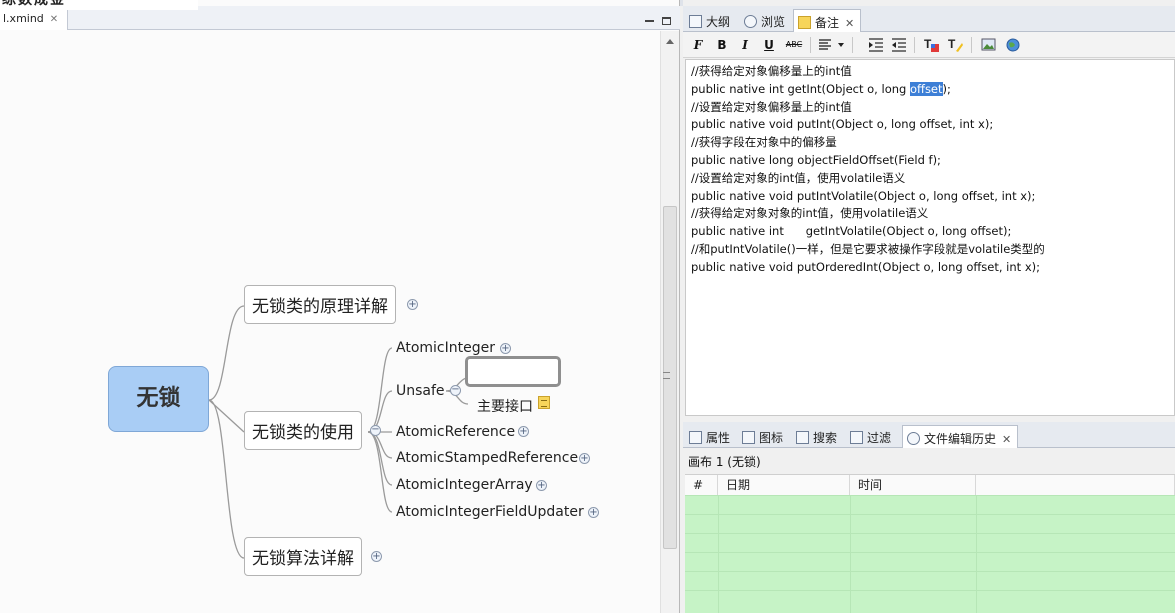 The height and width of the screenshot is (613, 1175). I want to click on notes-format-toolbar: F B I U ABC T T, so click(929, 45).